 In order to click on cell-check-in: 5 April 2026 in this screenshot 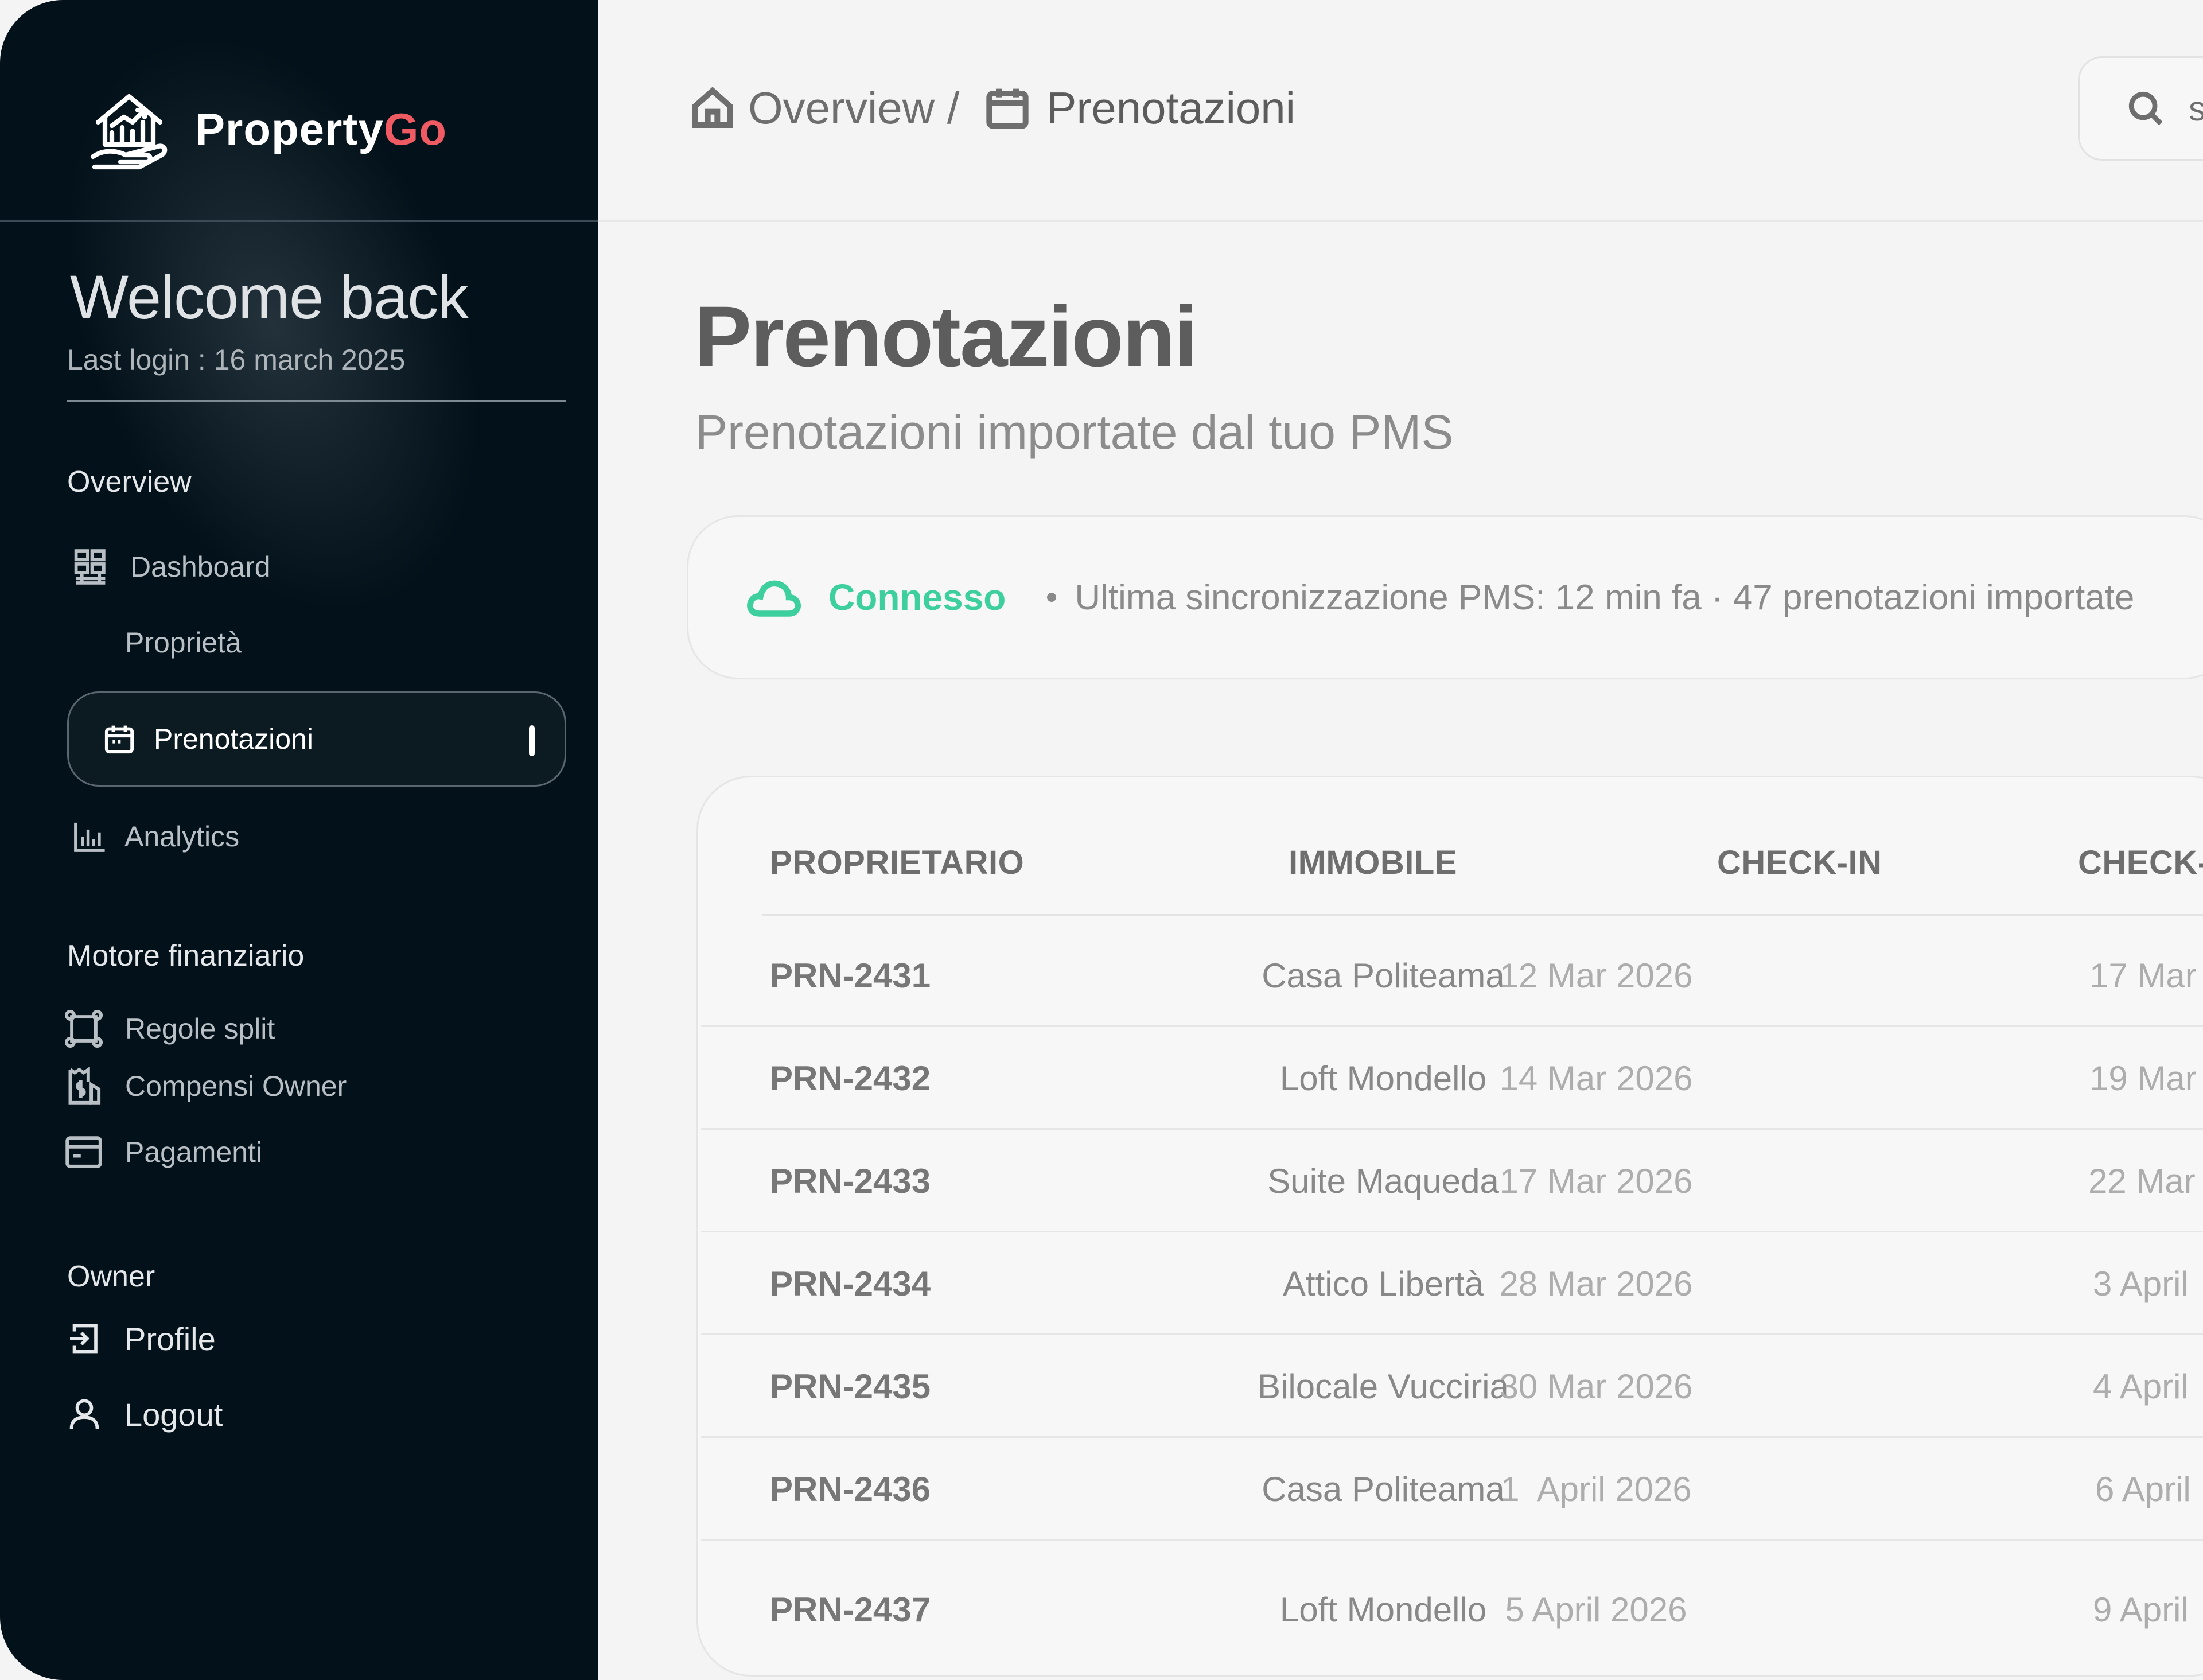, I will do `click(1596, 1609)`.